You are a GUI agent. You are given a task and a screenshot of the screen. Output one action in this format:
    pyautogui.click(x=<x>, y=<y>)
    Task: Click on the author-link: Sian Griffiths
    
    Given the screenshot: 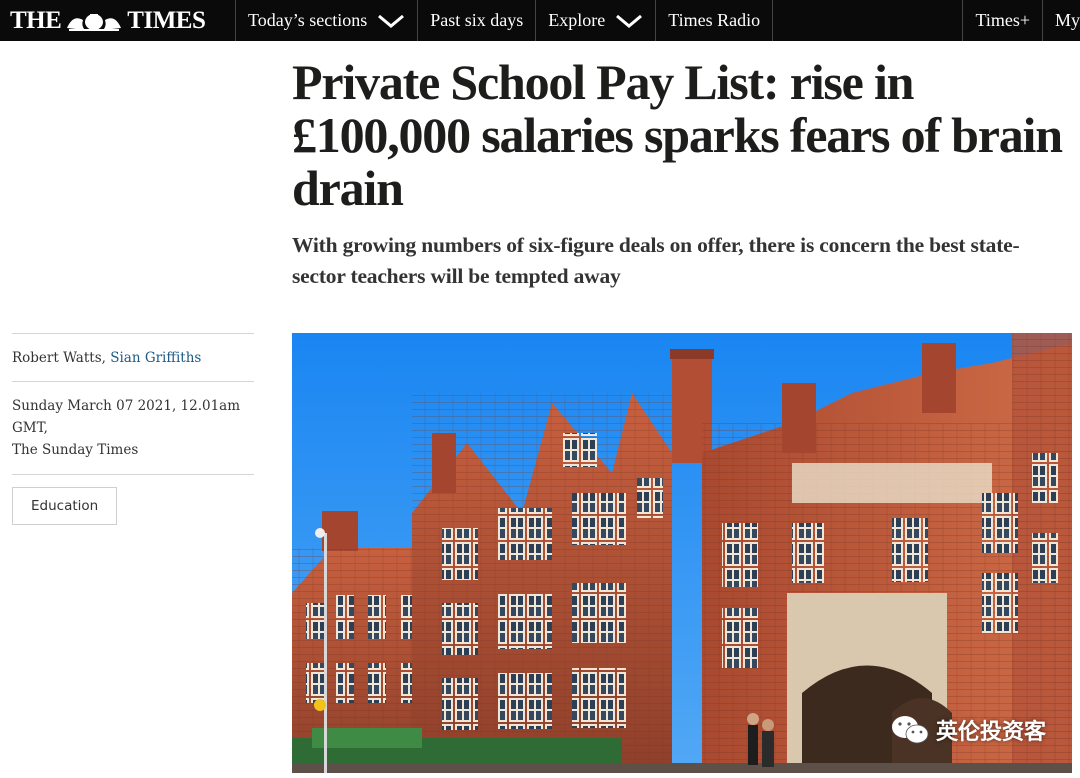 What is the action you would take?
    pyautogui.click(x=155, y=358)
    